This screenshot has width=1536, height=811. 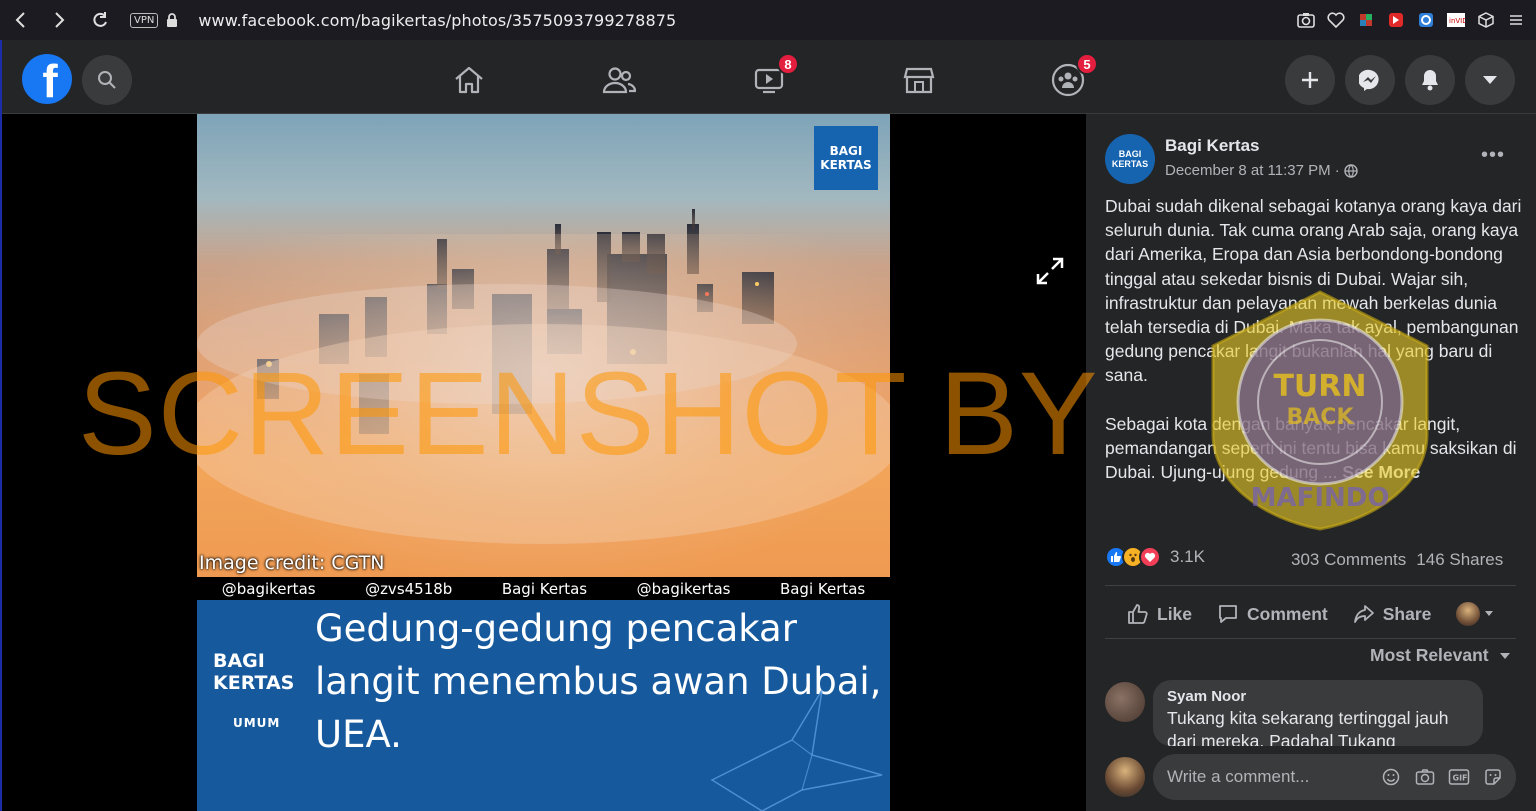 I want to click on page-avatar: BAGI KERTAS, so click(x=1130, y=159).